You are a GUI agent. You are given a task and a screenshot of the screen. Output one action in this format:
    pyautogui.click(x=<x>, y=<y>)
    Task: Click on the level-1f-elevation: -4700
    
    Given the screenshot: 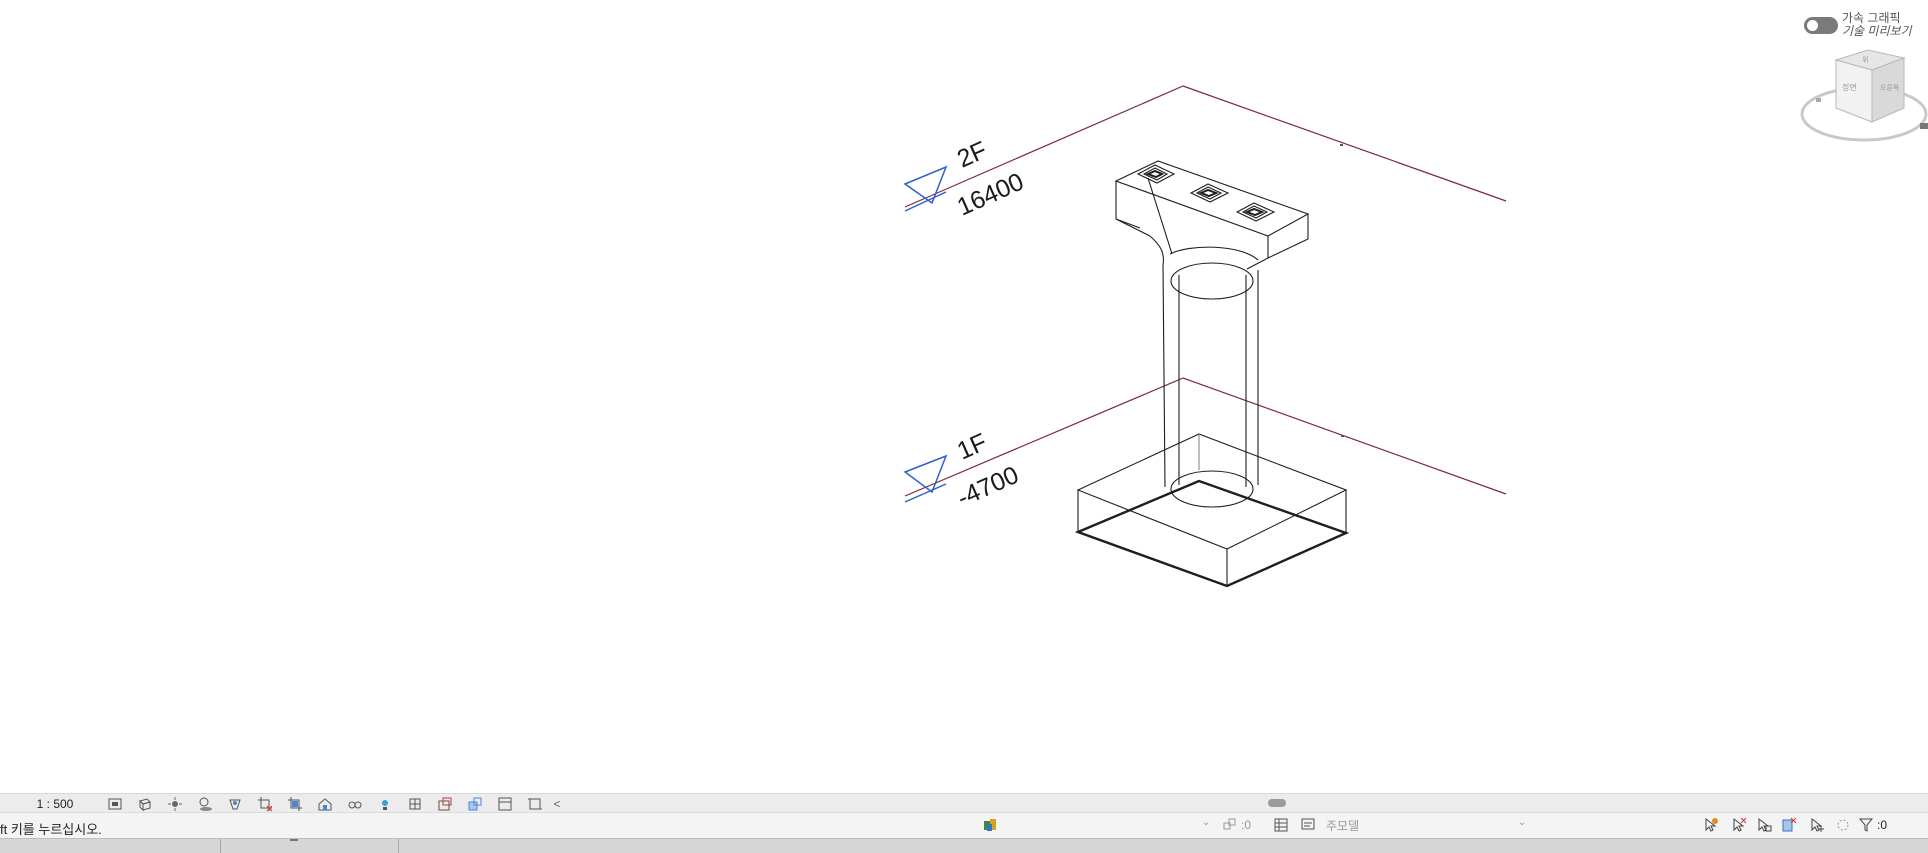 What is the action you would take?
    pyautogui.click(x=988, y=487)
    